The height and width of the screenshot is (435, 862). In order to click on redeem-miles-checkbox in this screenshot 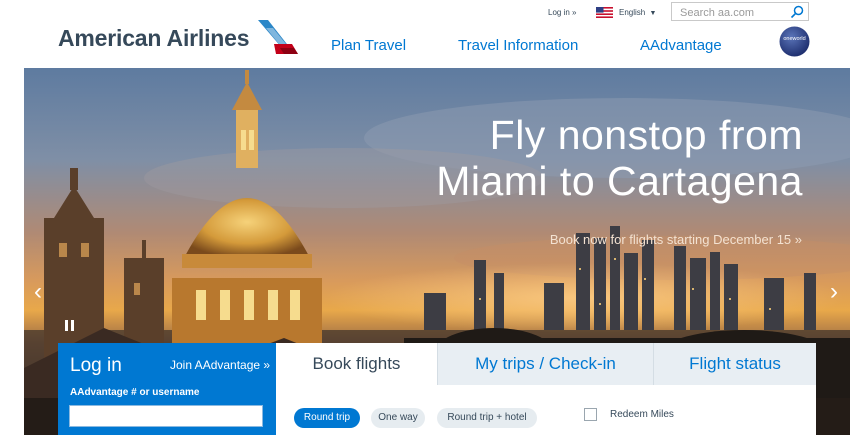, I will do `click(590, 414)`.